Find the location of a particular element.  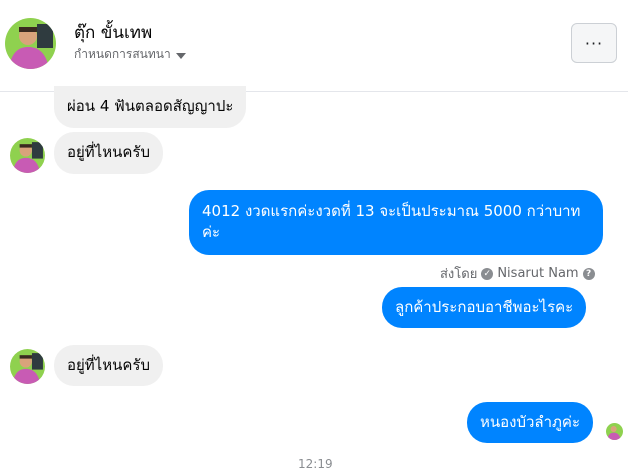

message-bubble-outgoing: ลูกค้าประกอบอาชีพอะไรคะ is located at coordinates (484, 307).